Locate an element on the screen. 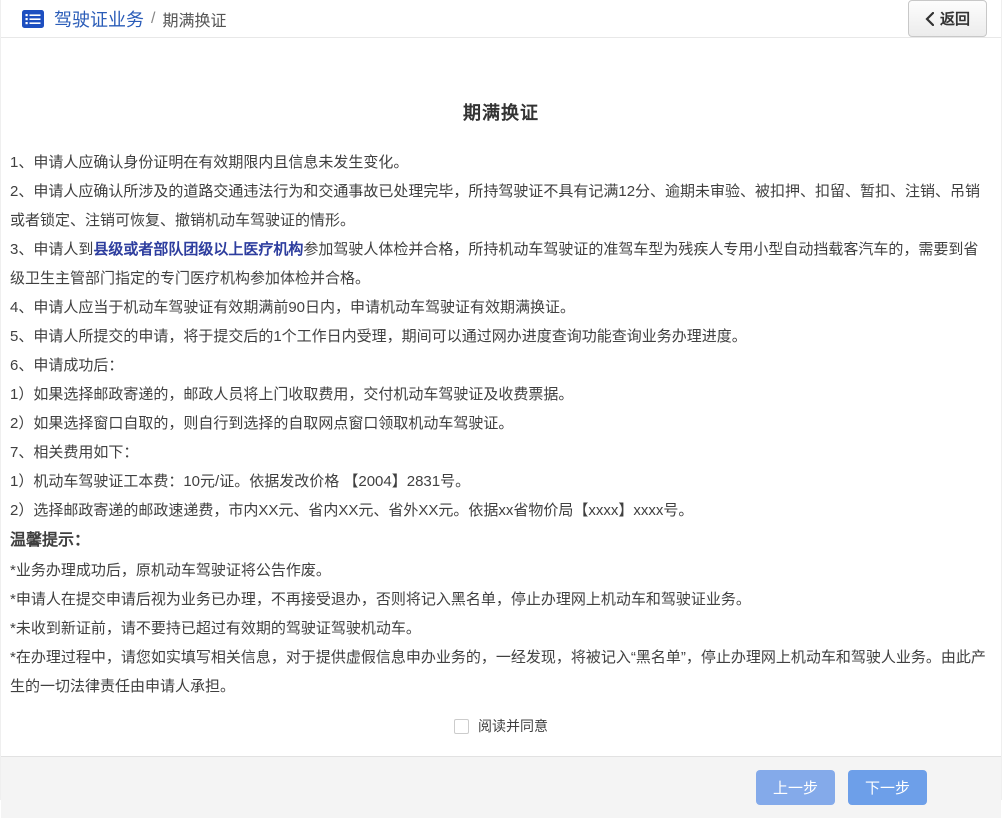 This screenshot has width=1002, height=818. next-step-button: 下一步 is located at coordinates (887, 787).